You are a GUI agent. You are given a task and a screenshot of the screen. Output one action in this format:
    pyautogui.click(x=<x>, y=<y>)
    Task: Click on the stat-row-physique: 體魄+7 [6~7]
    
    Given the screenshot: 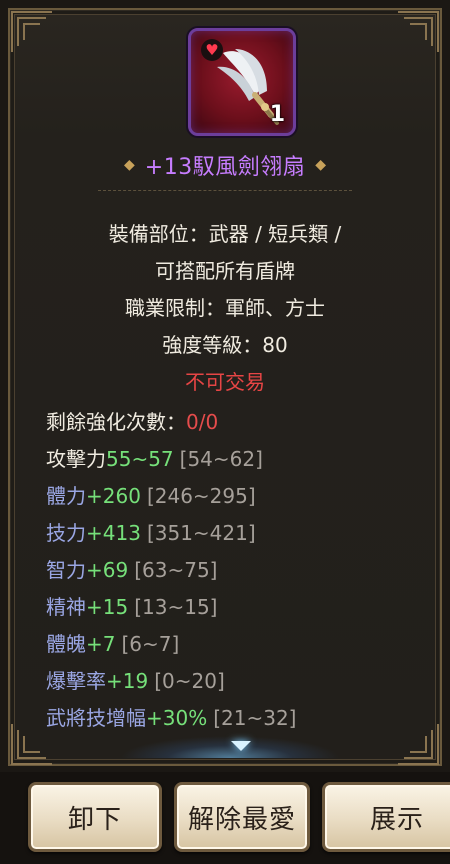 What is the action you would take?
    pyautogui.click(x=171, y=644)
    